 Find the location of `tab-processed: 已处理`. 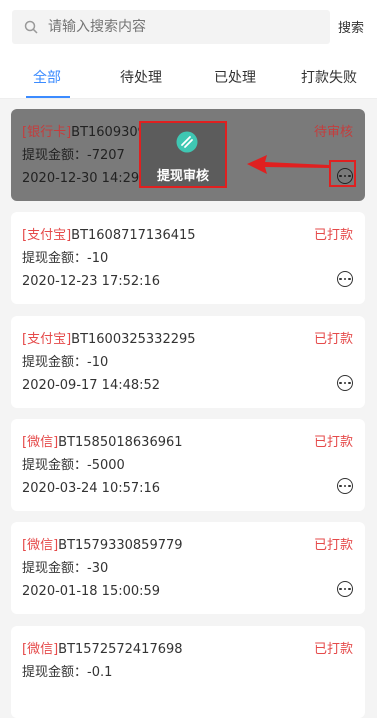

tab-processed: 已处理 is located at coordinates (235, 77).